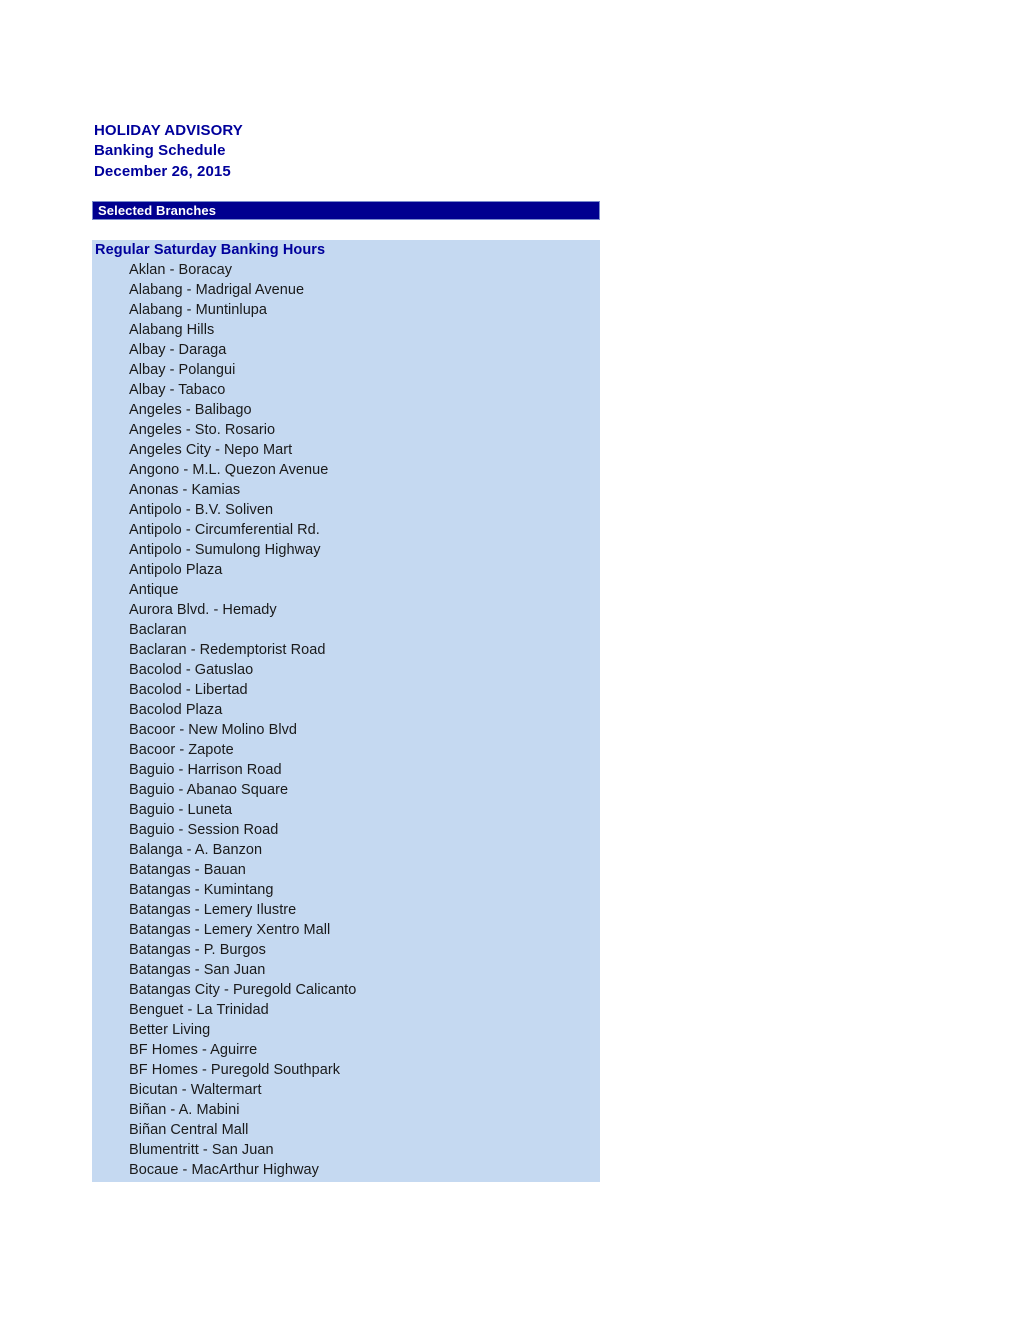  Describe the element at coordinates (243, 990) in the screenshot. I see `branch-list-item: Batangas City - Puregold Calicanto` at that location.